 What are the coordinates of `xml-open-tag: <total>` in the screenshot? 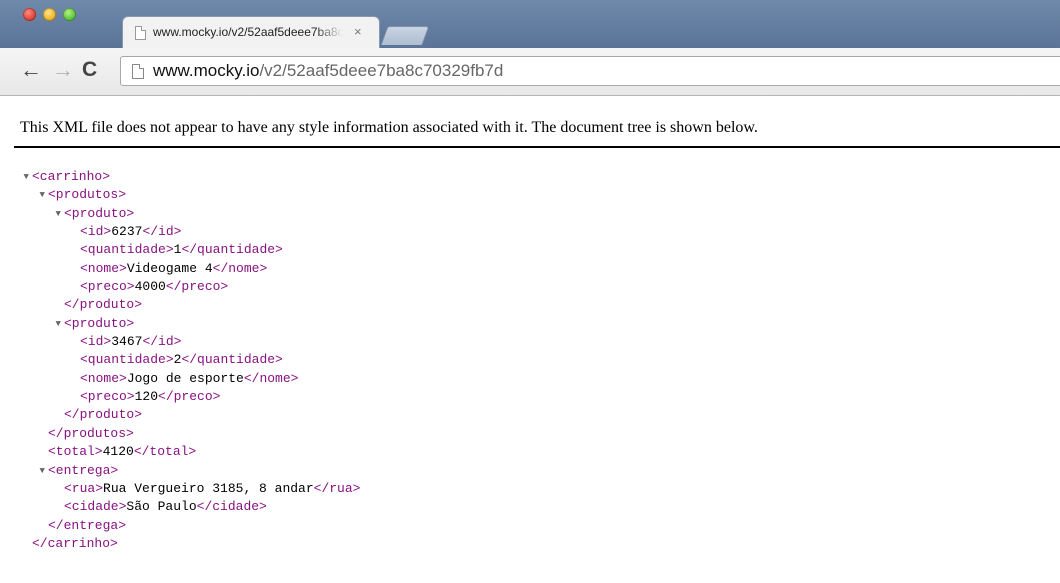 It's located at (75, 452).